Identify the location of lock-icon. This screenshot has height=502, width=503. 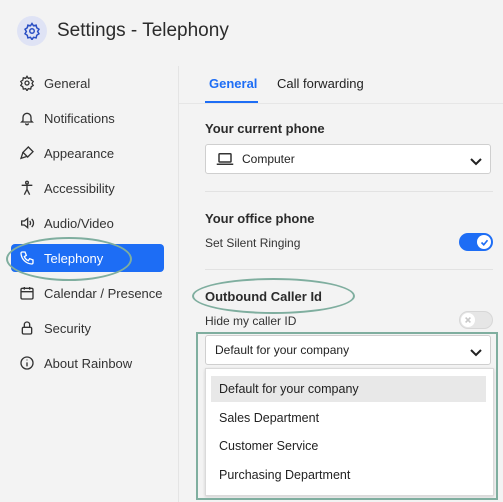
(27, 328).